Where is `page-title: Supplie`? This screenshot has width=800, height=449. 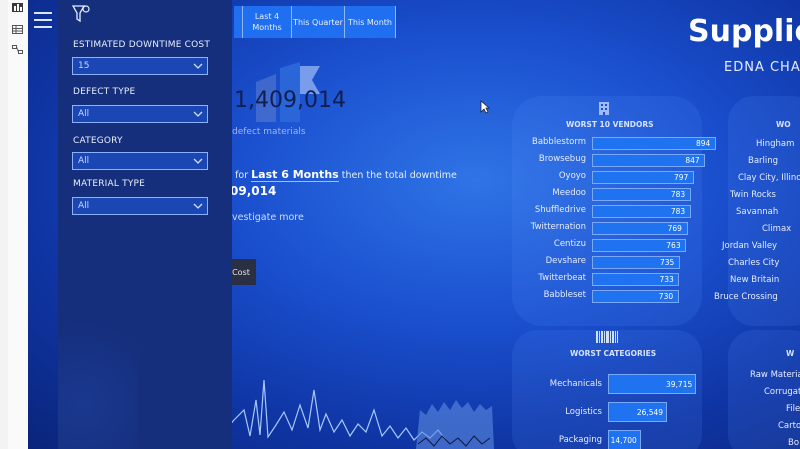 page-title: Supplie is located at coordinates (744, 31).